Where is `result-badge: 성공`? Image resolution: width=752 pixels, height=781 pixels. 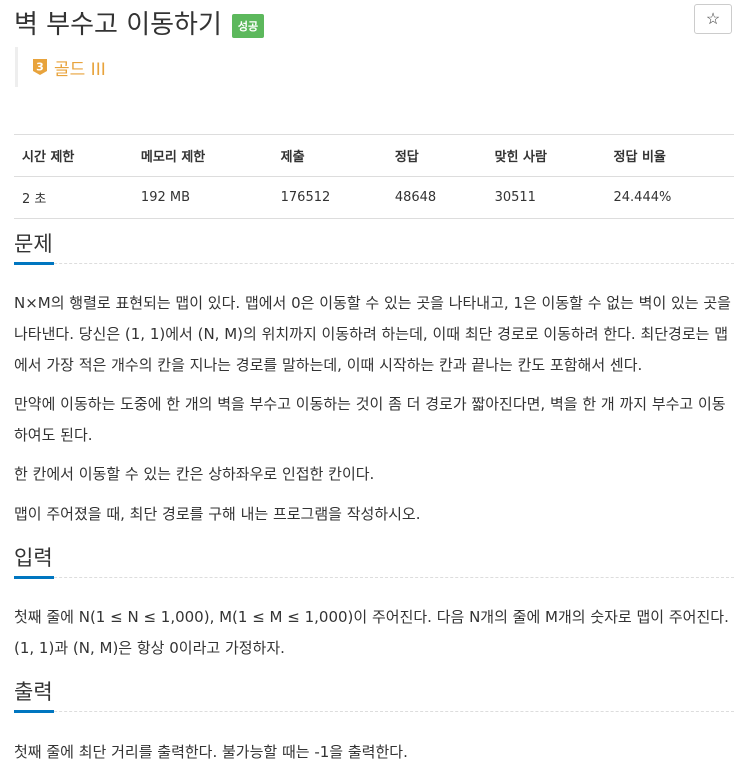
result-badge: 성공 is located at coordinates (248, 25).